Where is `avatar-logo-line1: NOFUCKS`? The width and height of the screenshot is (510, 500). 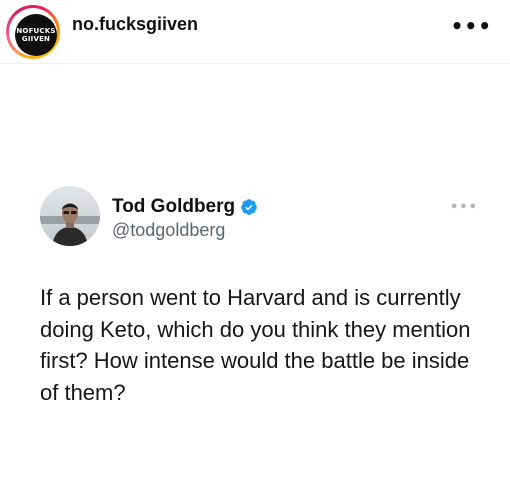 avatar-logo-line1: NOFUCKS is located at coordinates (36, 31).